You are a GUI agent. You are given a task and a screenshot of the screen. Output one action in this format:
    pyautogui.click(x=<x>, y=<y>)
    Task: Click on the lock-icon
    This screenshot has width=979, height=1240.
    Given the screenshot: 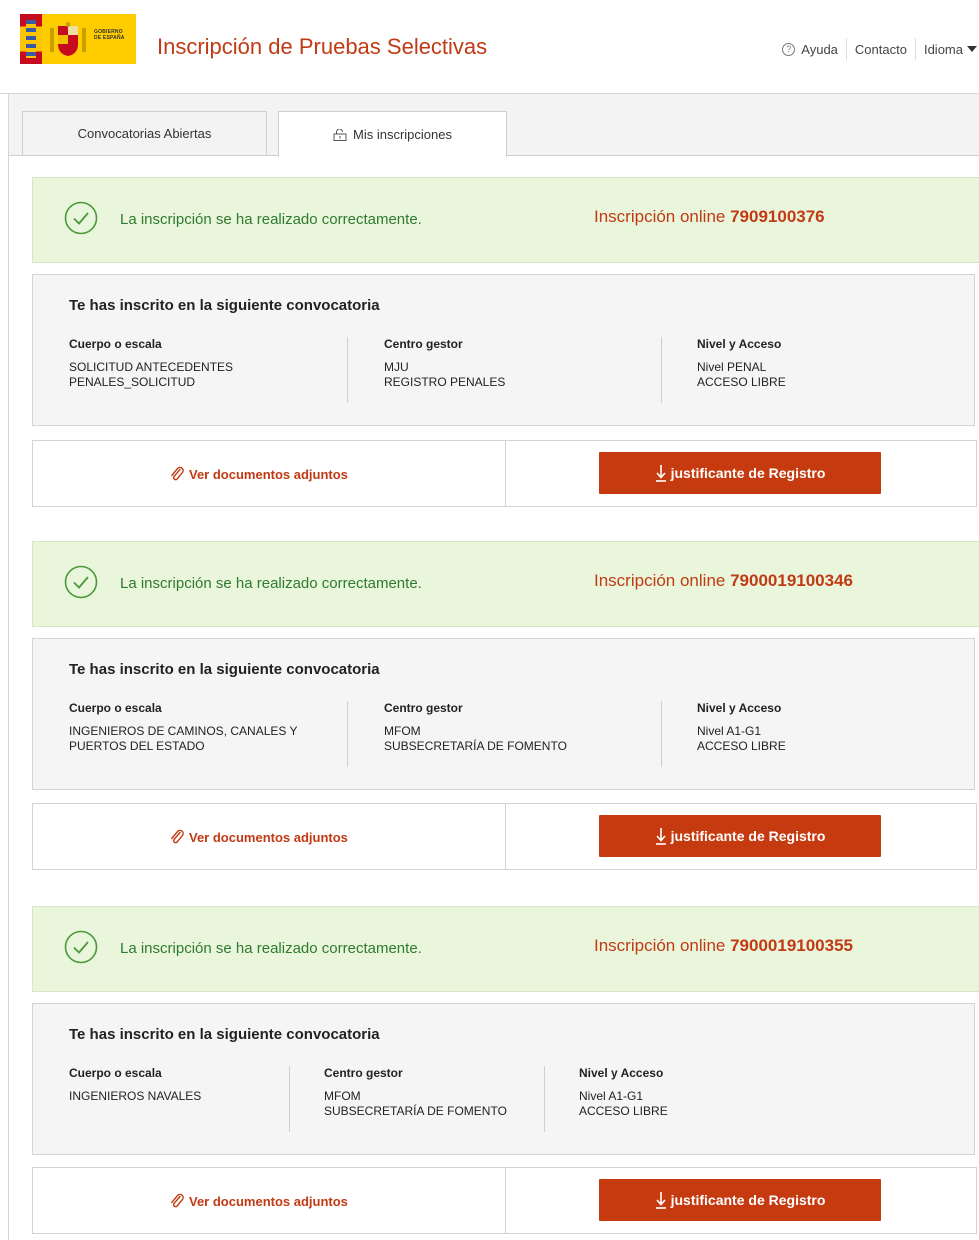 What is the action you would take?
    pyautogui.click(x=340, y=134)
    